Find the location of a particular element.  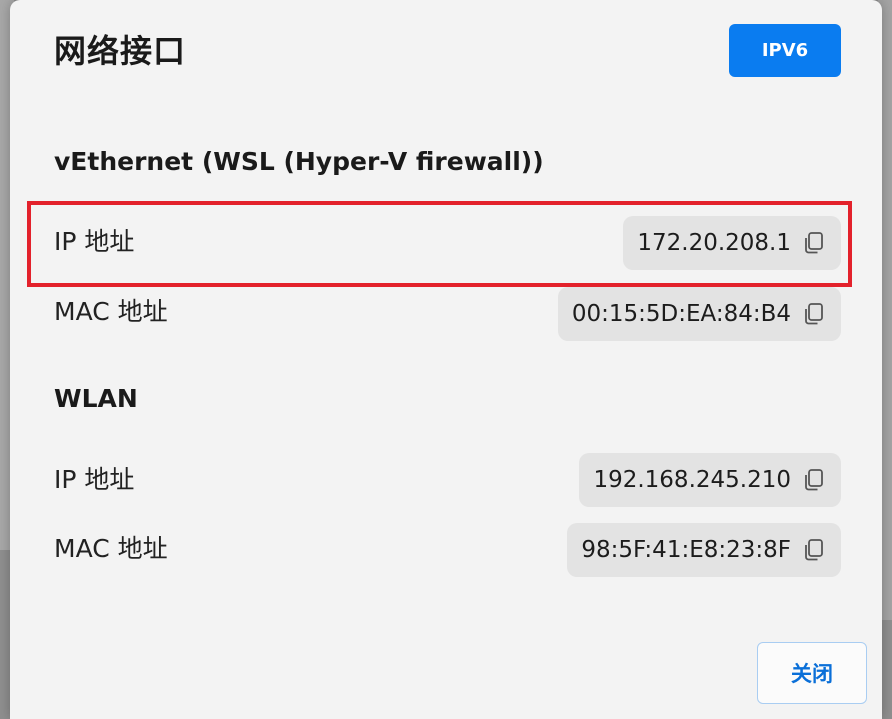

mac-address-copy-field: 00:15:5D:EA:84:B4 is located at coordinates (699, 314).